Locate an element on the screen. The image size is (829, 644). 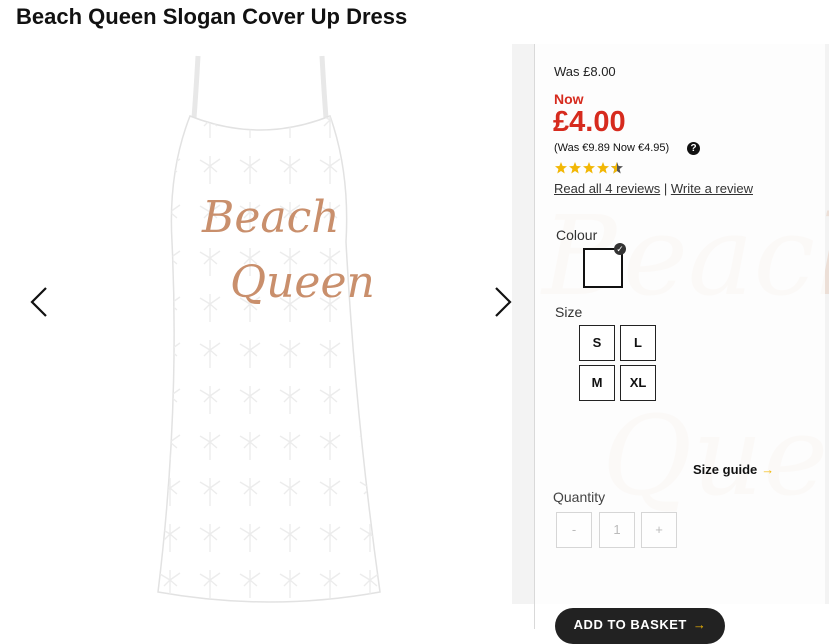
quantity-label: Quantity is located at coordinates (579, 497).